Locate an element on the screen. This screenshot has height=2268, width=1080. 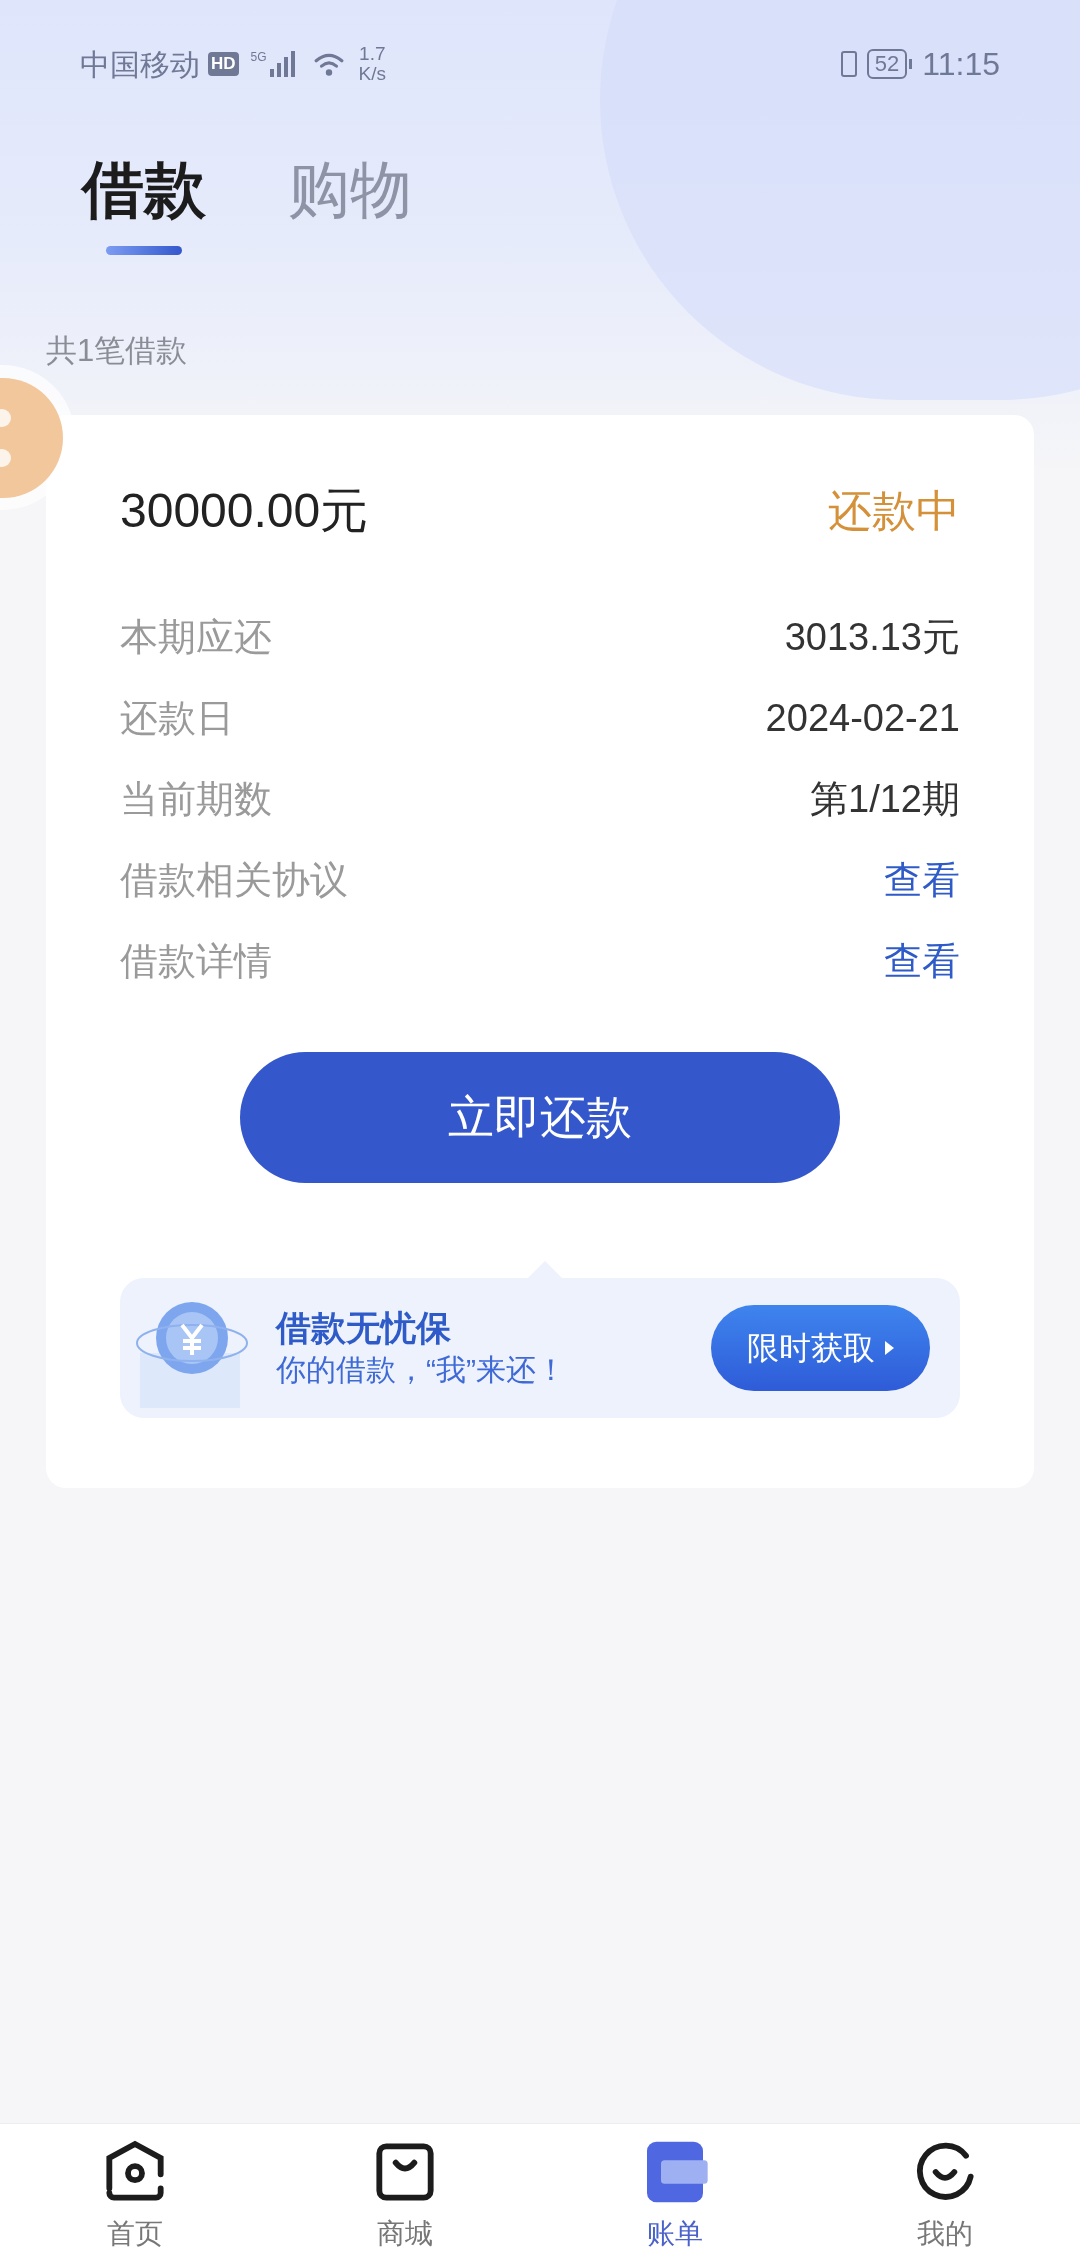
network-speed: 1.7 is located at coordinates (372, 54).